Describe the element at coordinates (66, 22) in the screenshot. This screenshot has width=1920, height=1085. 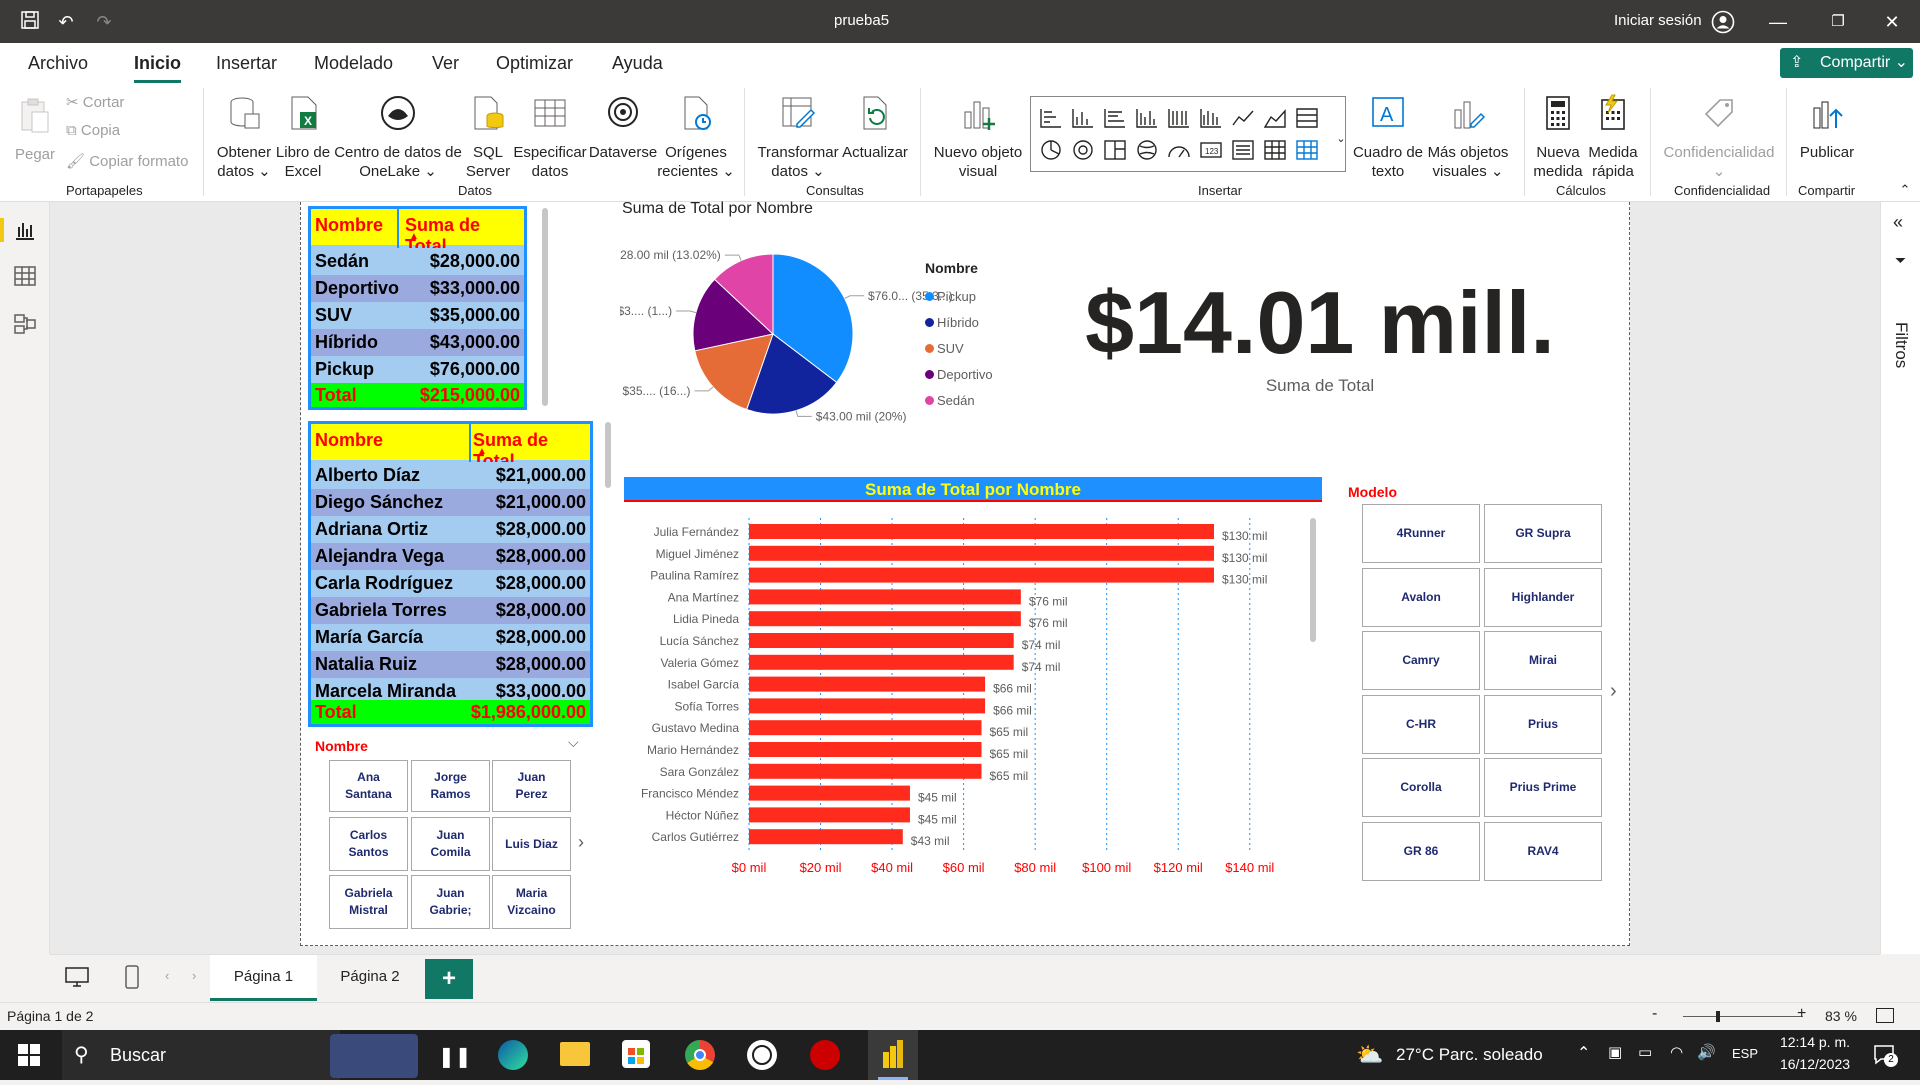
I see `undo-icon: ↶` at that location.